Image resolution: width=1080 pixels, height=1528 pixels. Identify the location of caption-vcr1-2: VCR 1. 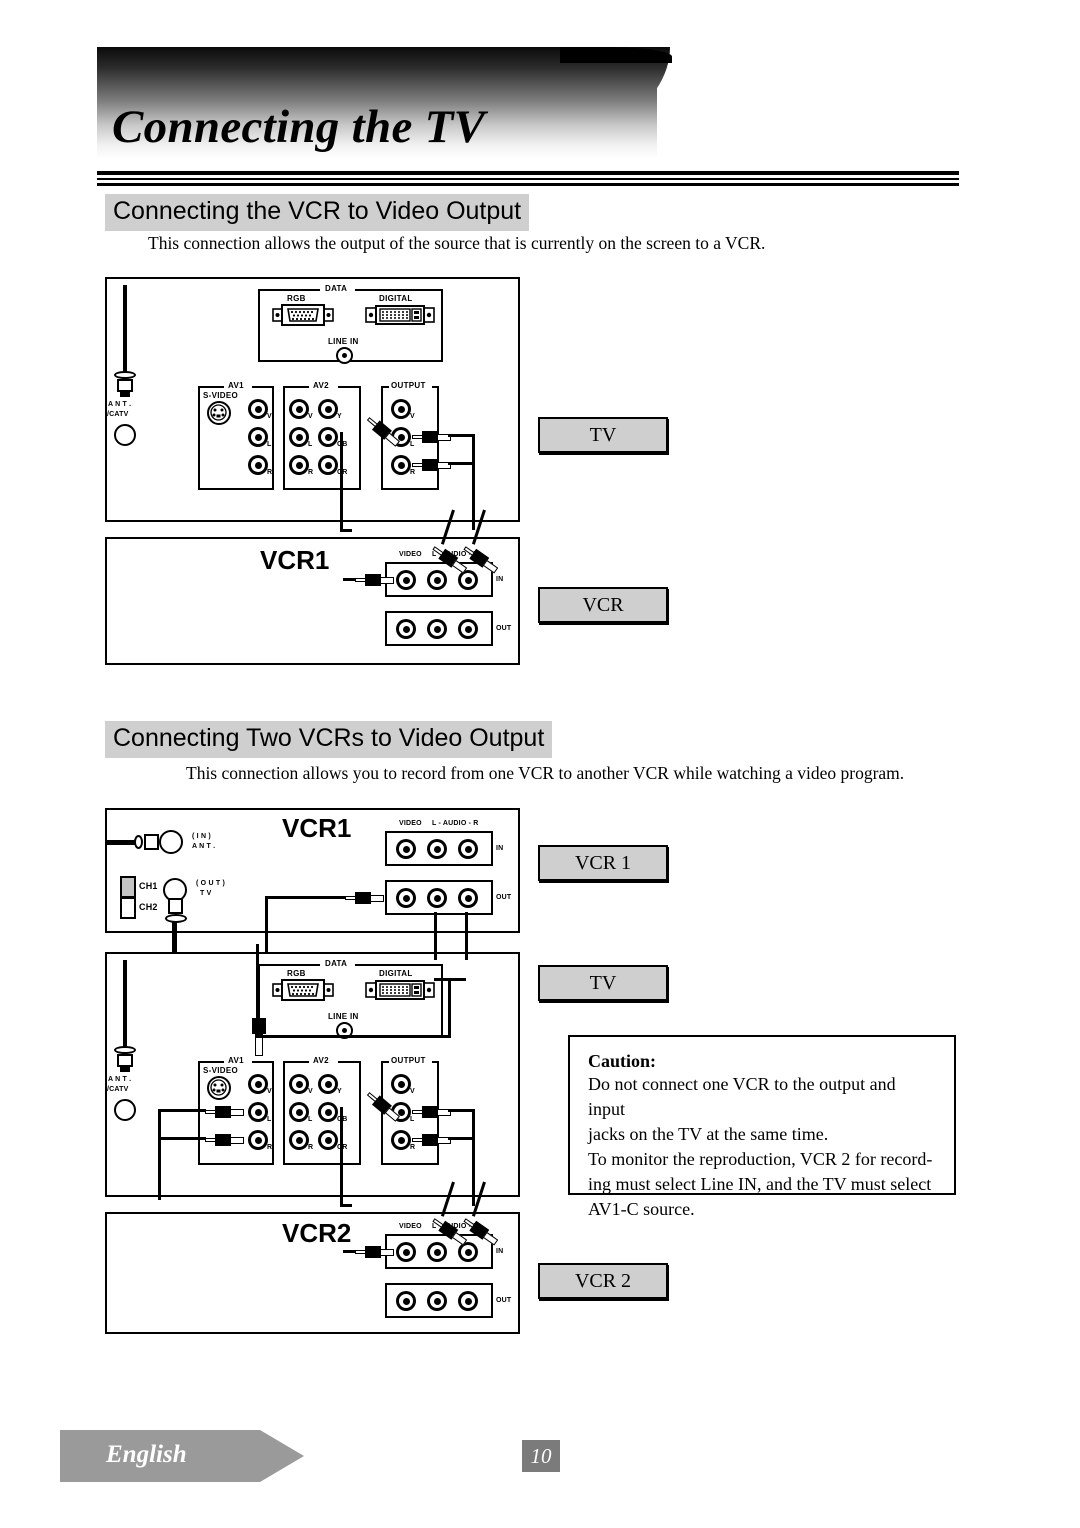
(603, 863).